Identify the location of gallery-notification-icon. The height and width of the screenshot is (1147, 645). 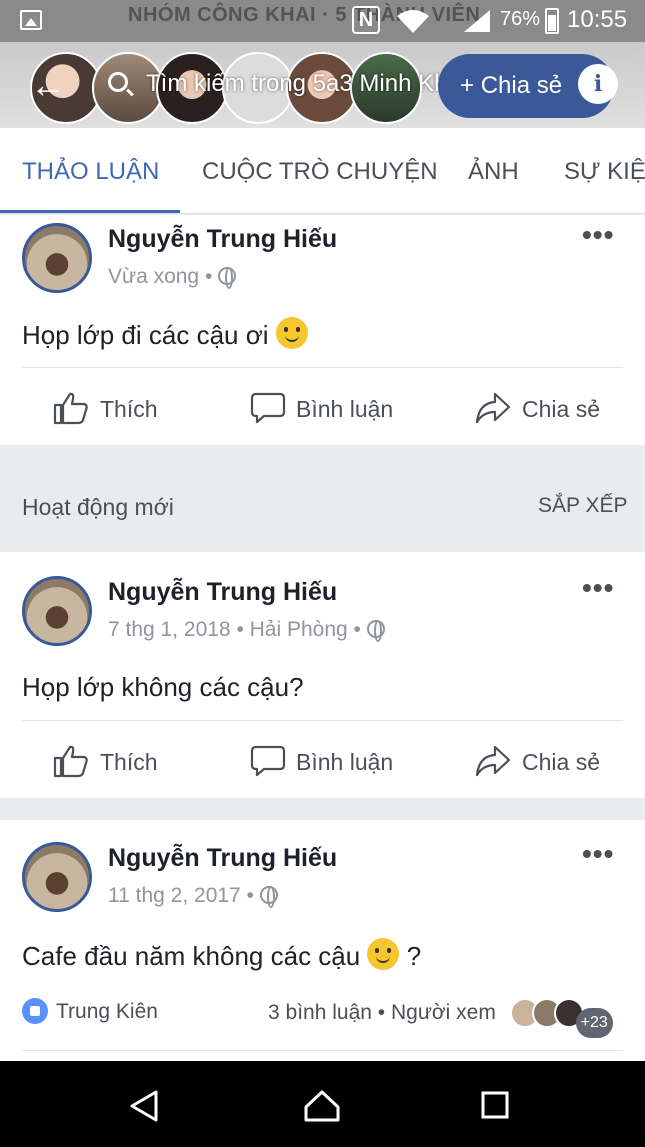
(31, 20).